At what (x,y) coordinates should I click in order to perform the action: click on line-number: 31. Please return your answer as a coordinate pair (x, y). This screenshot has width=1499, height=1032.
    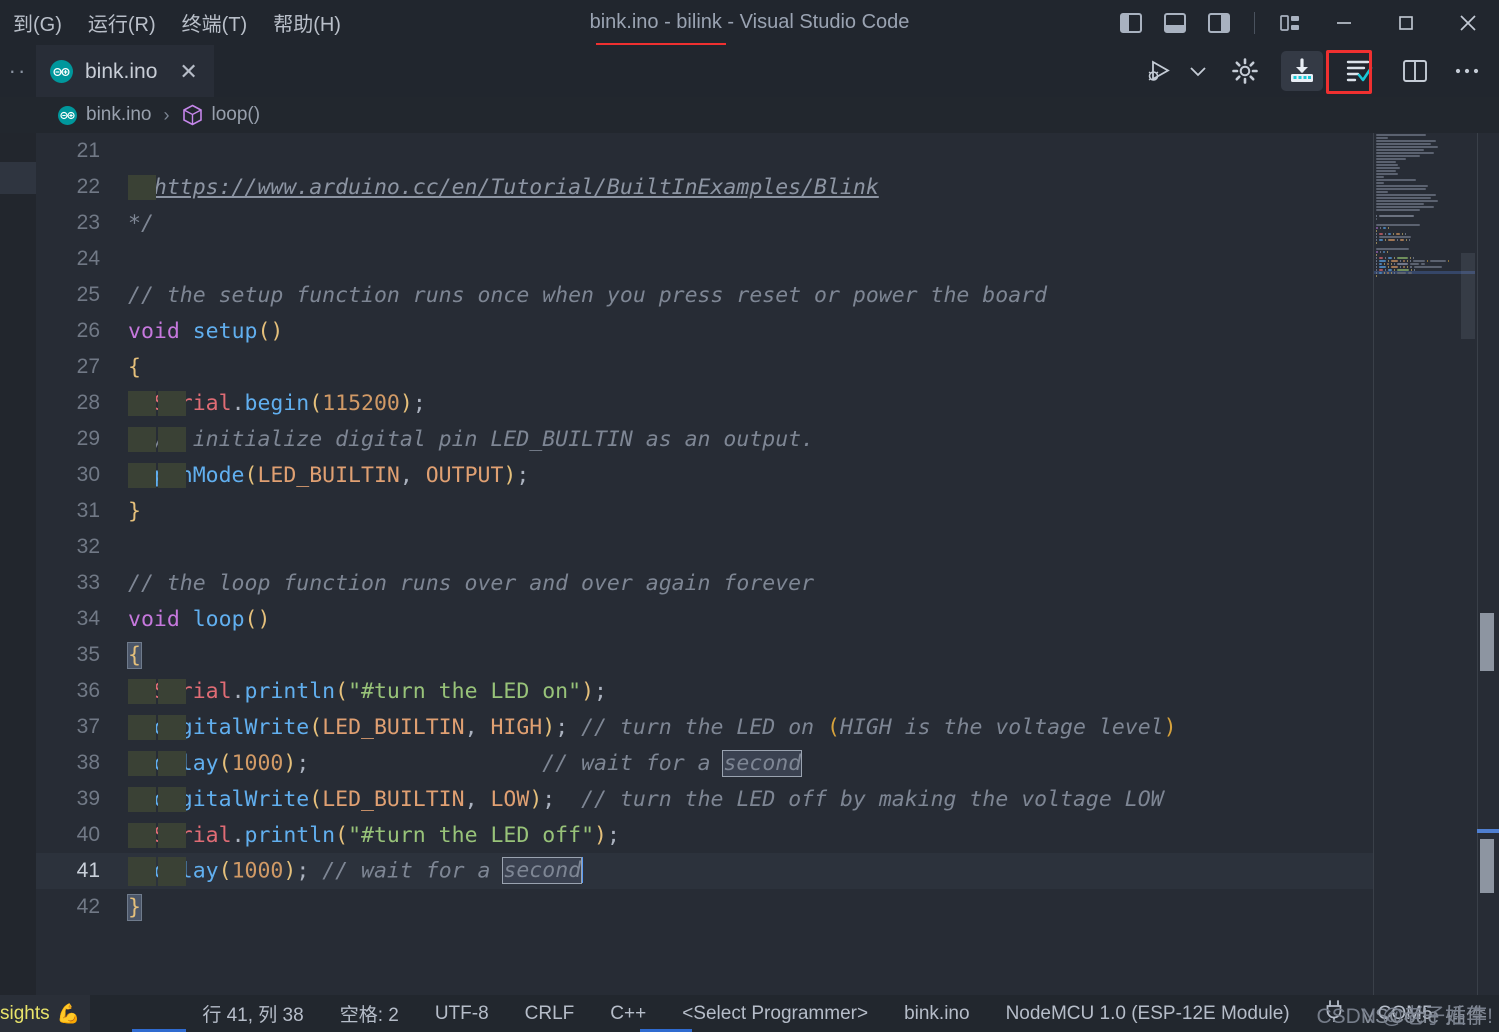
    Looking at the image, I should click on (88, 510).